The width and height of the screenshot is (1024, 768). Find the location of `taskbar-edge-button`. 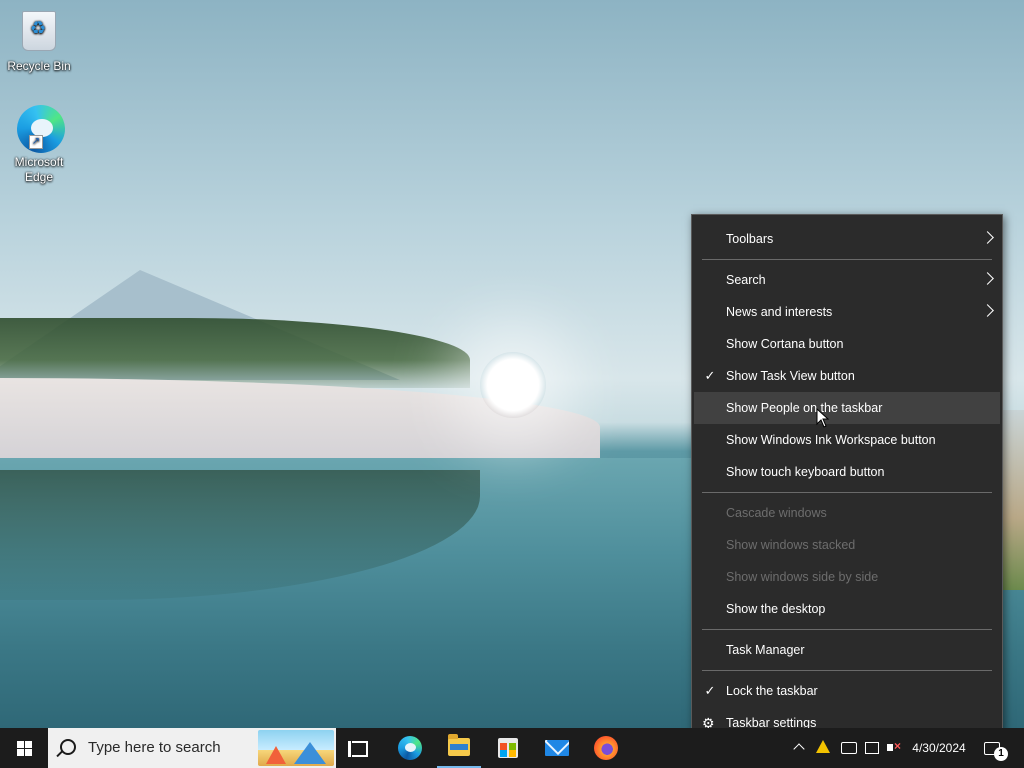

taskbar-edge-button is located at coordinates (410, 748).